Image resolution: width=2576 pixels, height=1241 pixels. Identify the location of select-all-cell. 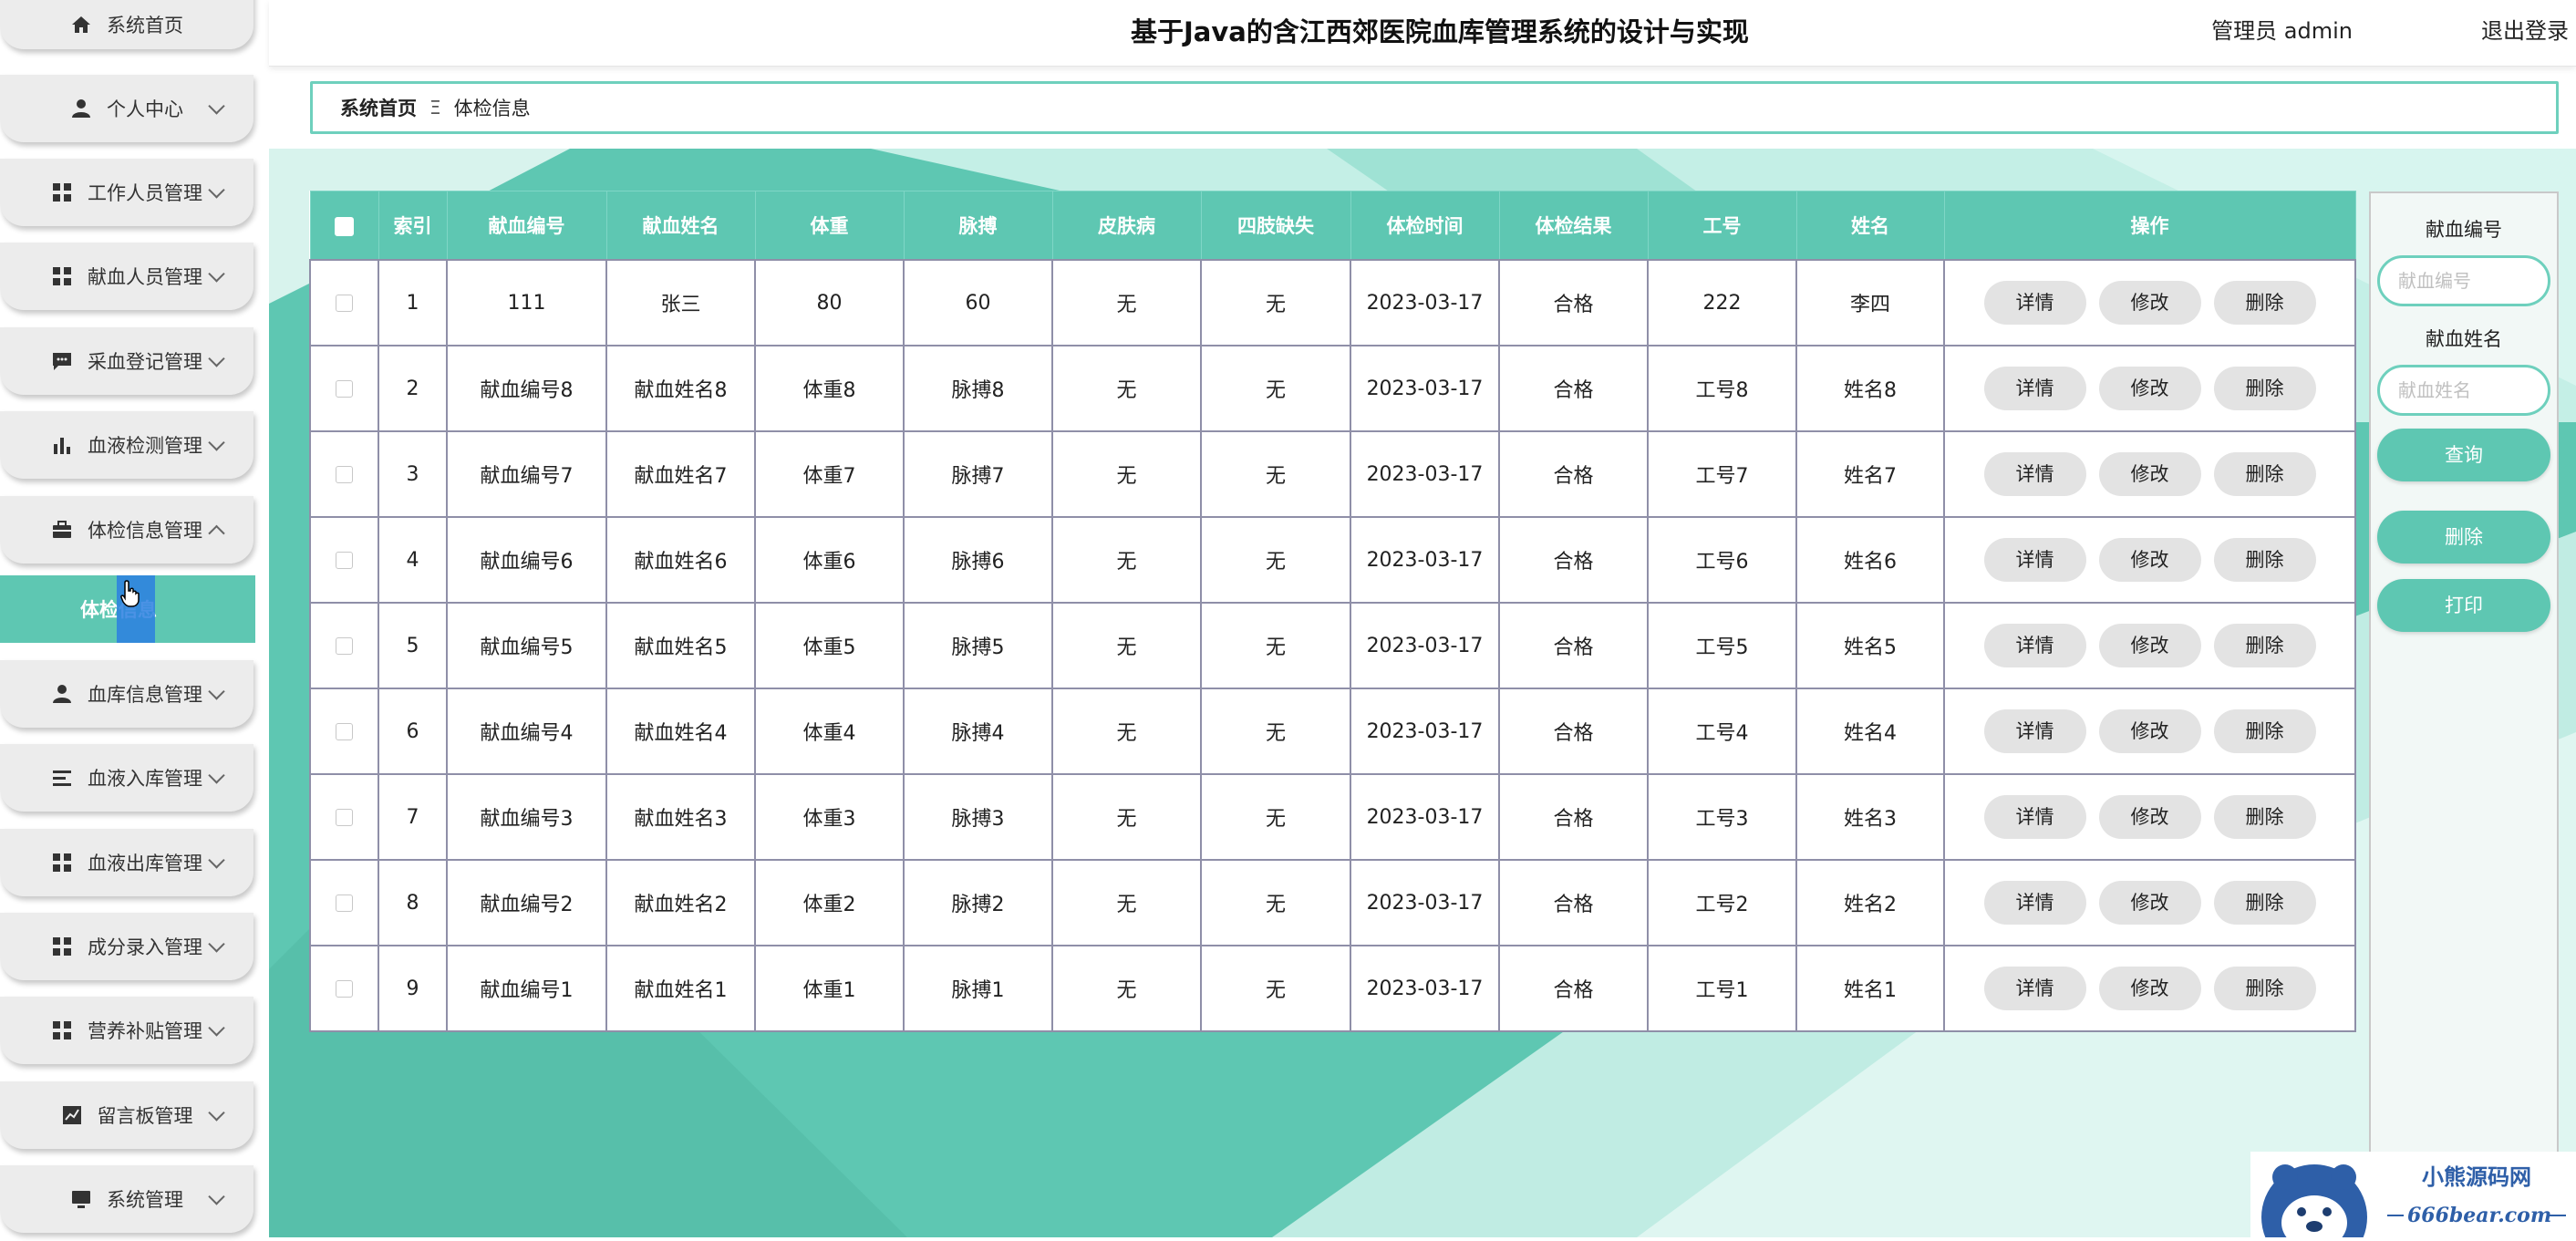
(344, 226).